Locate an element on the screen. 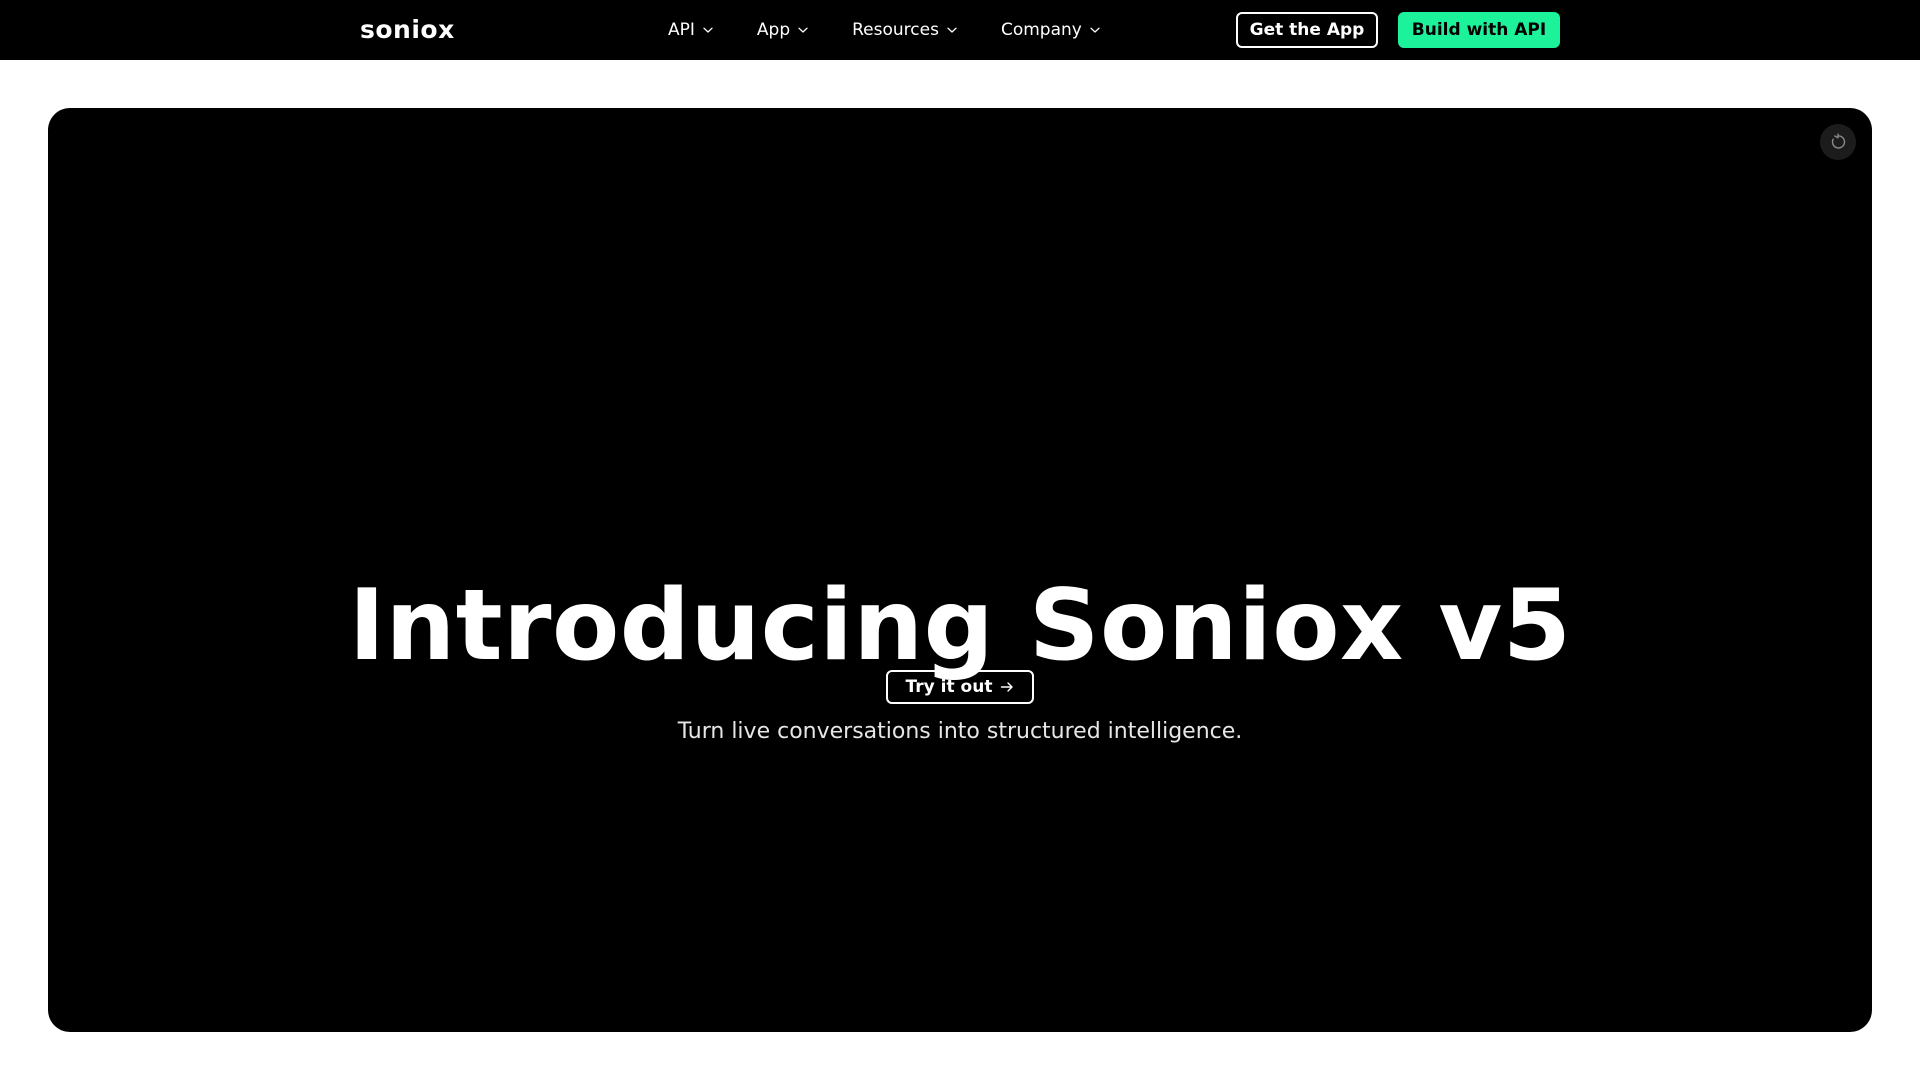 This screenshot has width=1920, height=1080. nav-item-resources: Resources is located at coordinates (905, 30).